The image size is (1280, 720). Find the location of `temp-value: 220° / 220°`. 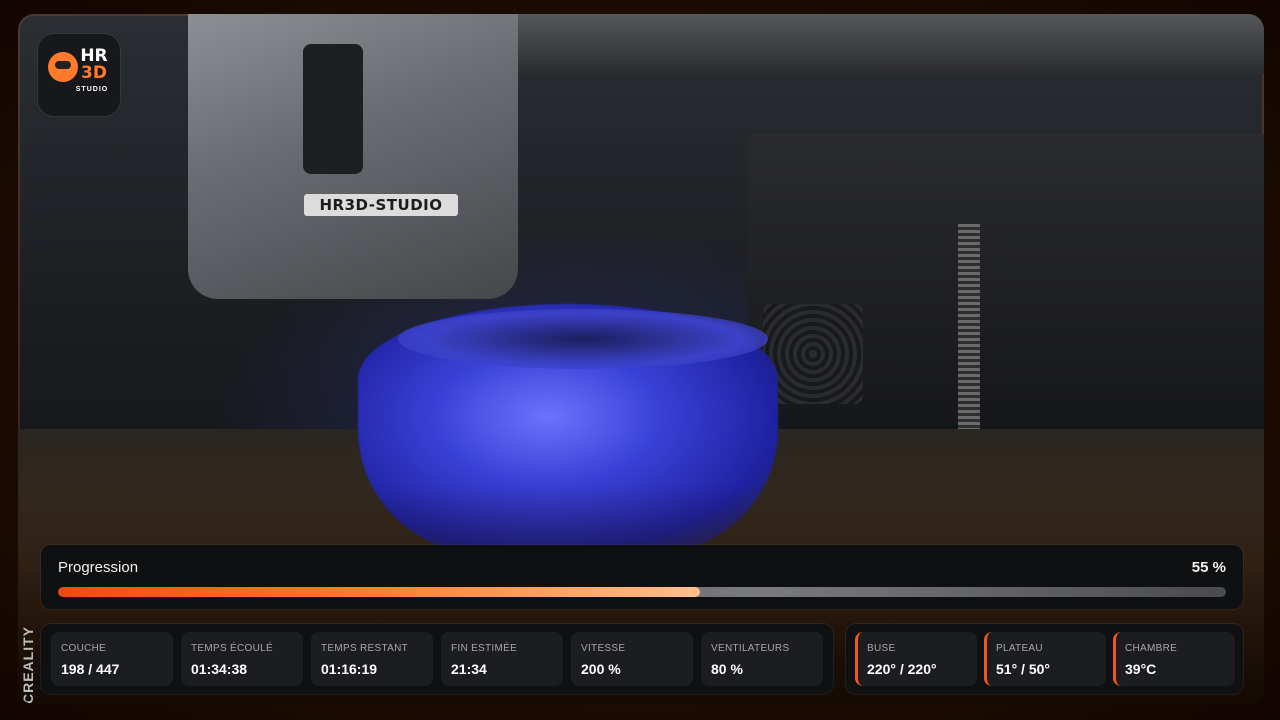

temp-value: 220° / 220° is located at coordinates (902, 669).